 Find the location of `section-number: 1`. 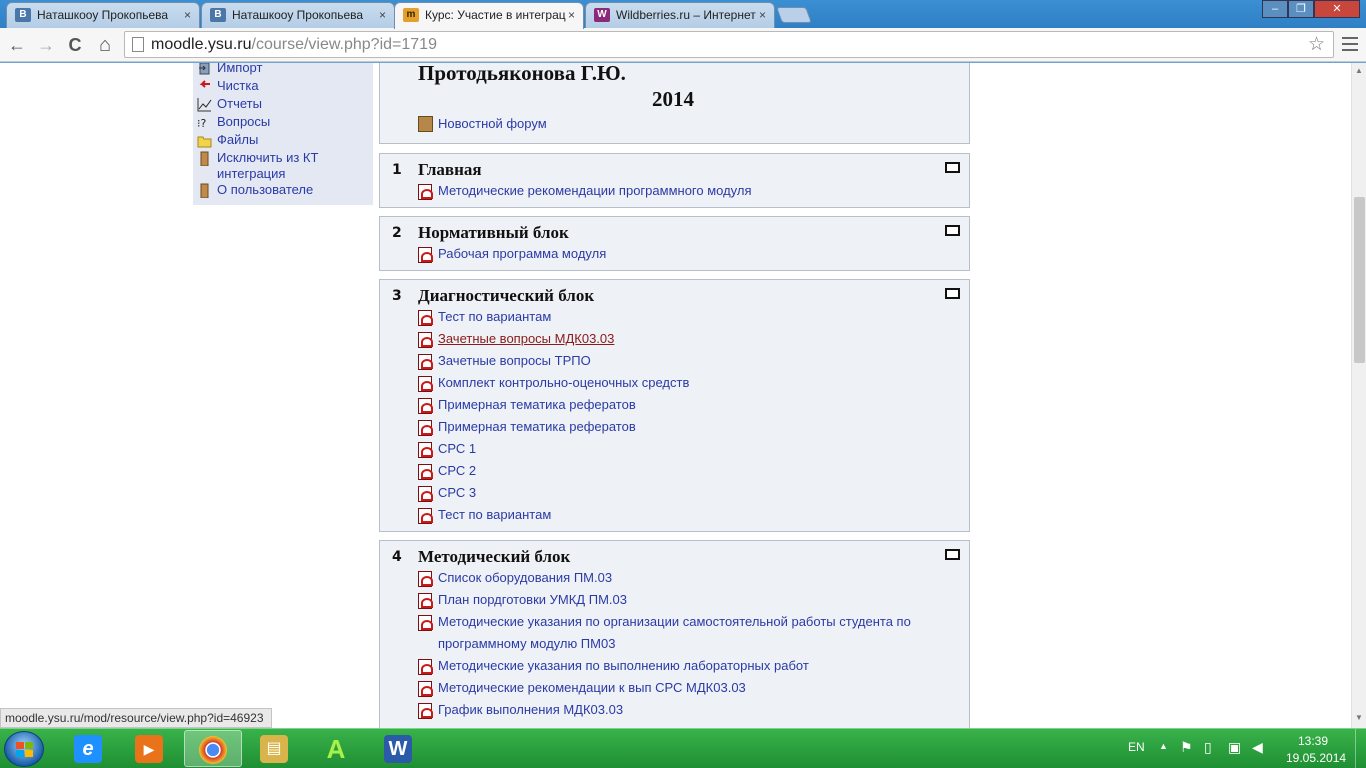

section-number: 1 is located at coordinates (397, 170).